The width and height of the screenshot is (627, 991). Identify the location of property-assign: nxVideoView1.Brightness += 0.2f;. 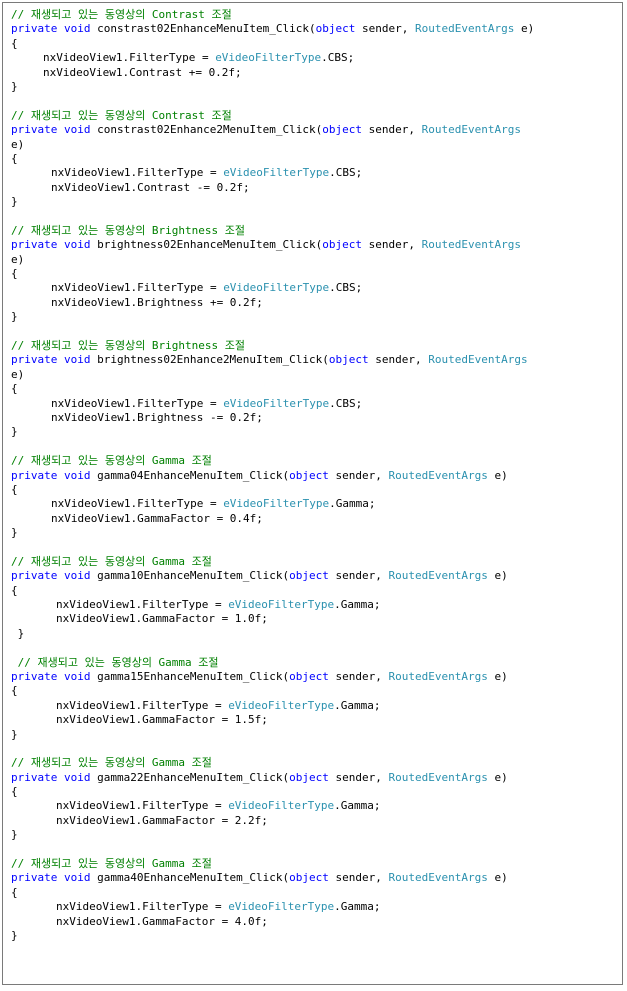
(157, 302).